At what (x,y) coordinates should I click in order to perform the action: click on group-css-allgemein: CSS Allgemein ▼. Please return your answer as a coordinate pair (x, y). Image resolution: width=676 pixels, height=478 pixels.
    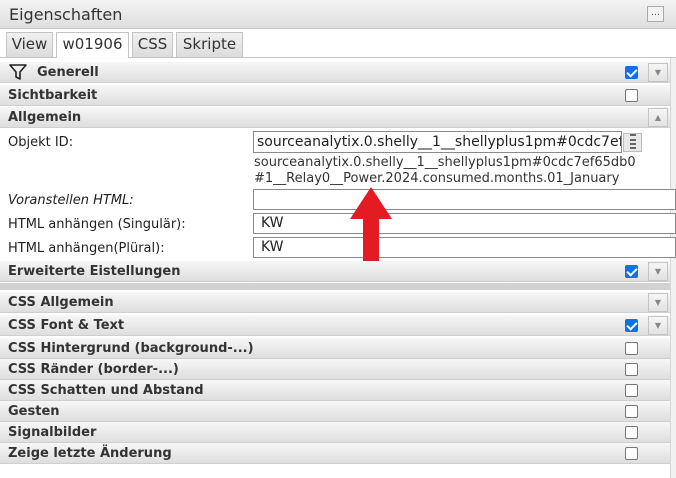
    Looking at the image, I should click on (335, 302).